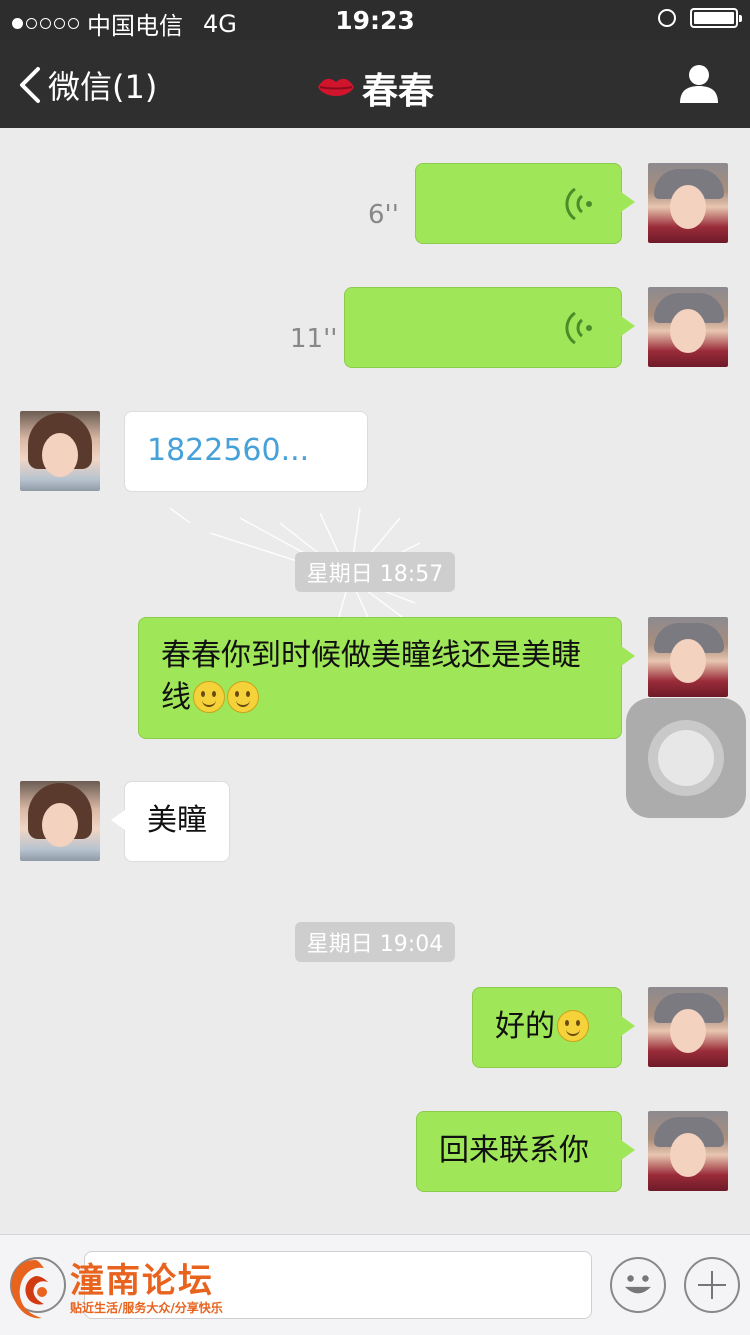  I want to click on watermark-title: 潼南论坛, so click(142, 1281).